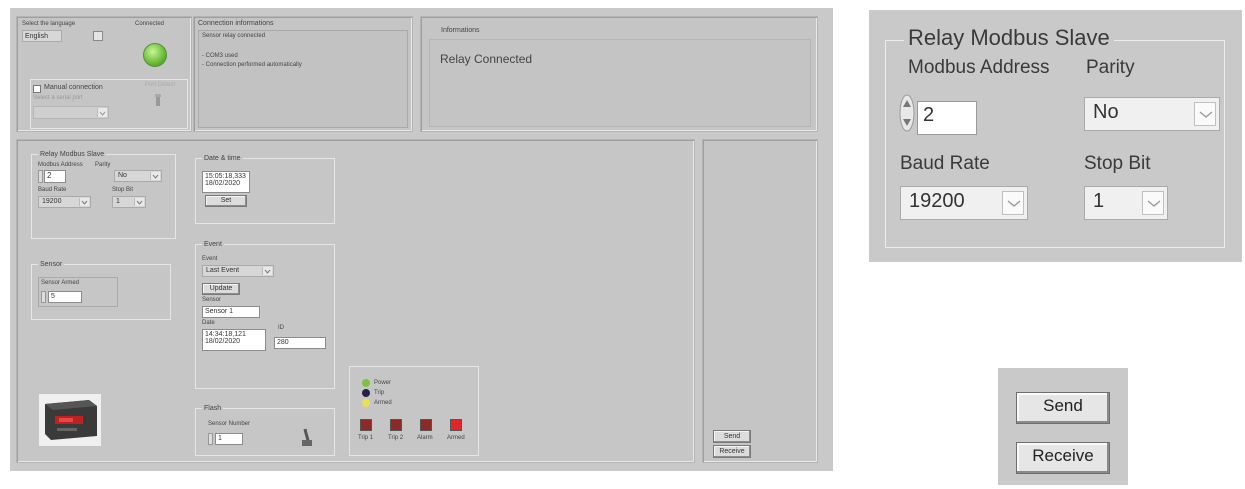  Describe the element at coordinates (122, 175) in the screenshot. I see `parity-value: No` at that location.